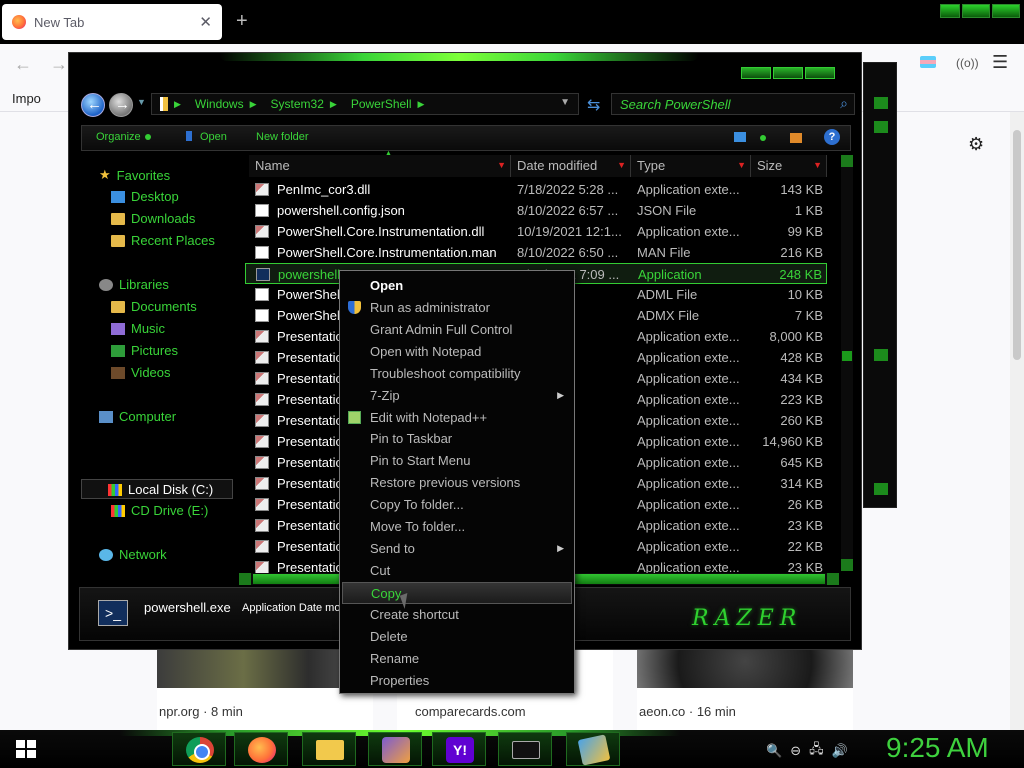  What do you see at coordinates (134, 175) in the screenshot?
I see `nav-favorites: ★ Favorites` at bounding box center [134, 175].